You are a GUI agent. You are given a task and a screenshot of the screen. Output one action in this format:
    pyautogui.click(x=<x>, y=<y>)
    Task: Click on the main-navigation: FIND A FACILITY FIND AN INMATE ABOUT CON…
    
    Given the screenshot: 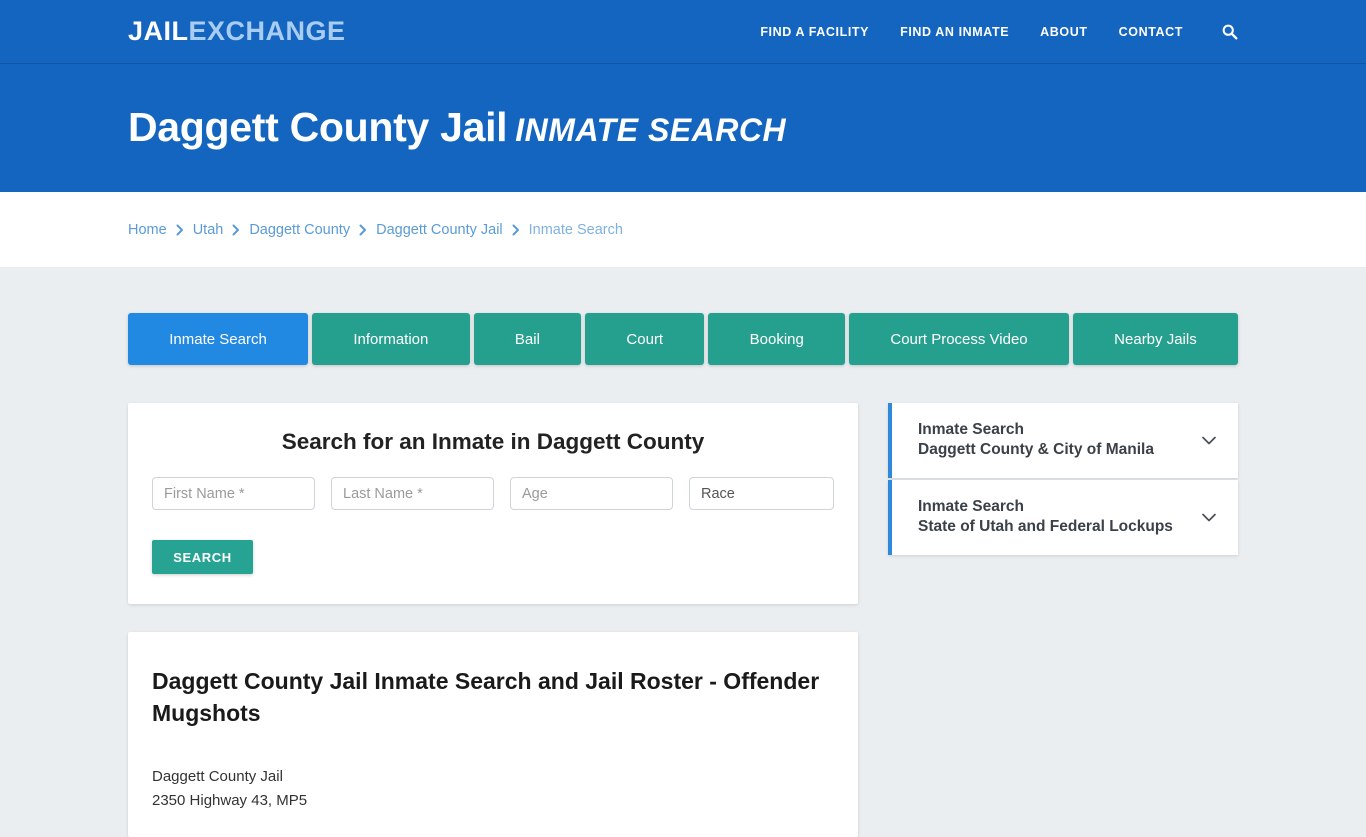 What is the action you would take?
    pyautogui.click(x=999, y=32)
    